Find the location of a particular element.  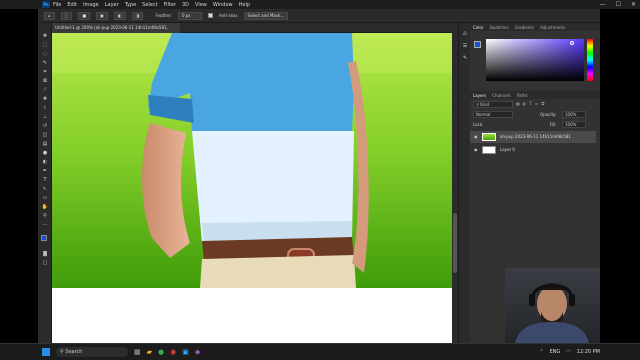

maximize-button: ☐ is located at coordinates (618, 4).